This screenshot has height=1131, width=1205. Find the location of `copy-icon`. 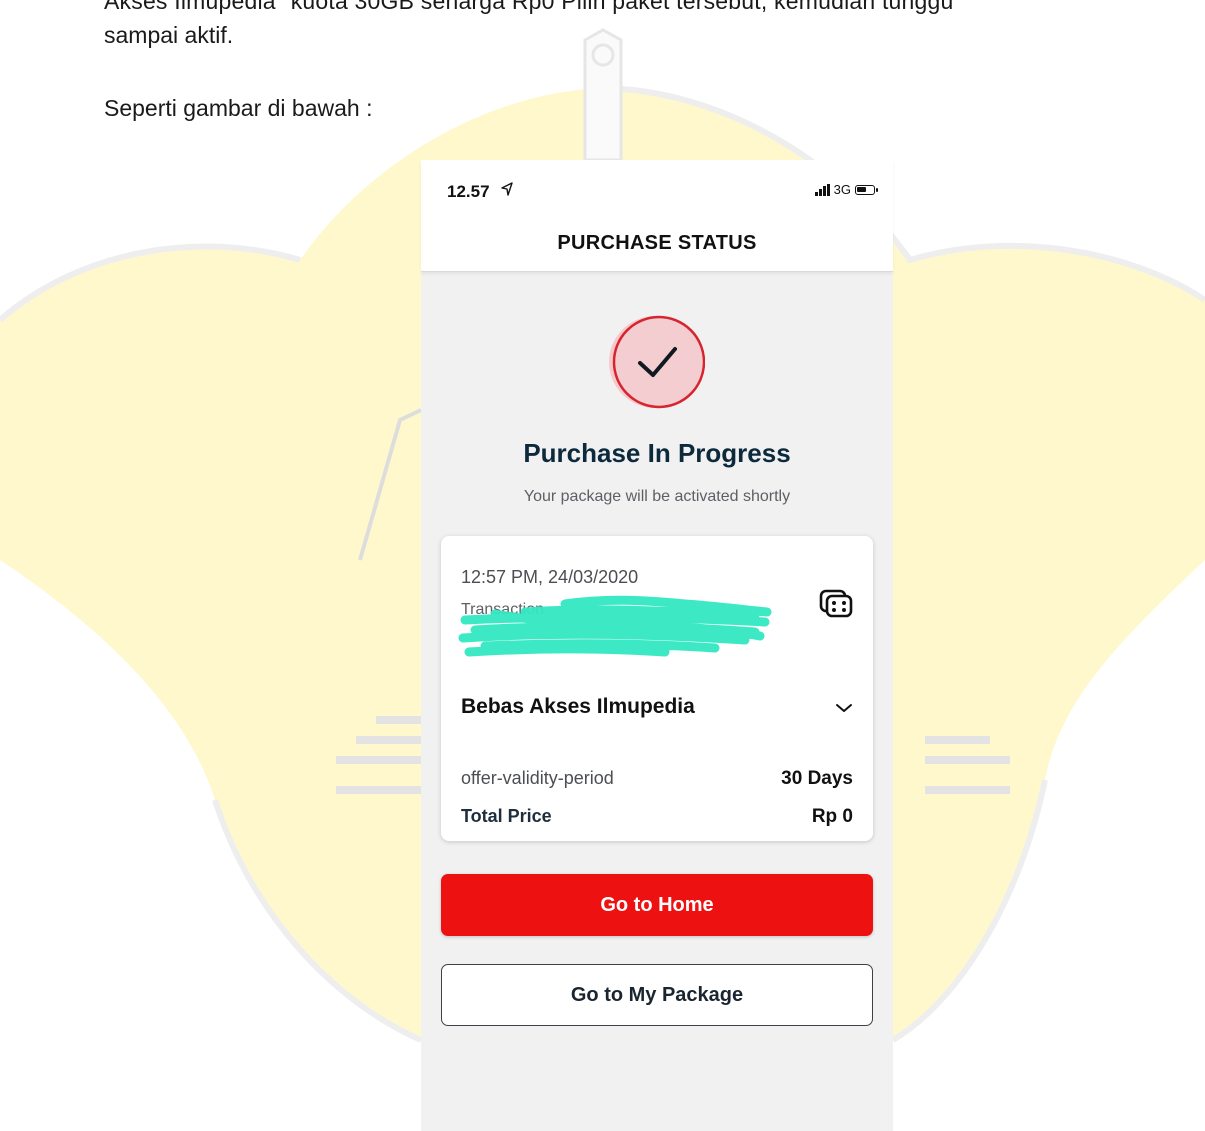

copy-icon is located at coordinates (836, 604).